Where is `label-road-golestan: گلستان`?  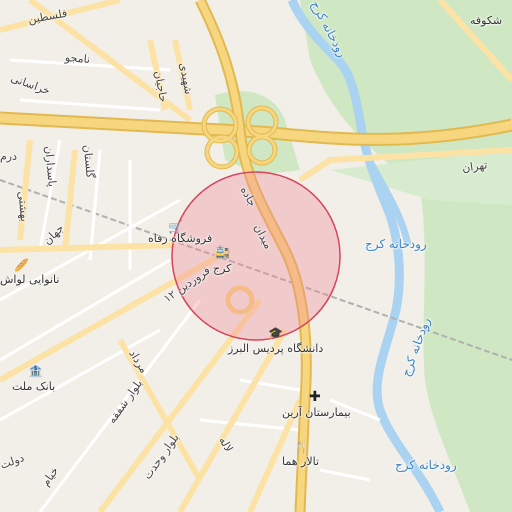
label-road-golestan: گلستان is located at coordinates (88, 161).